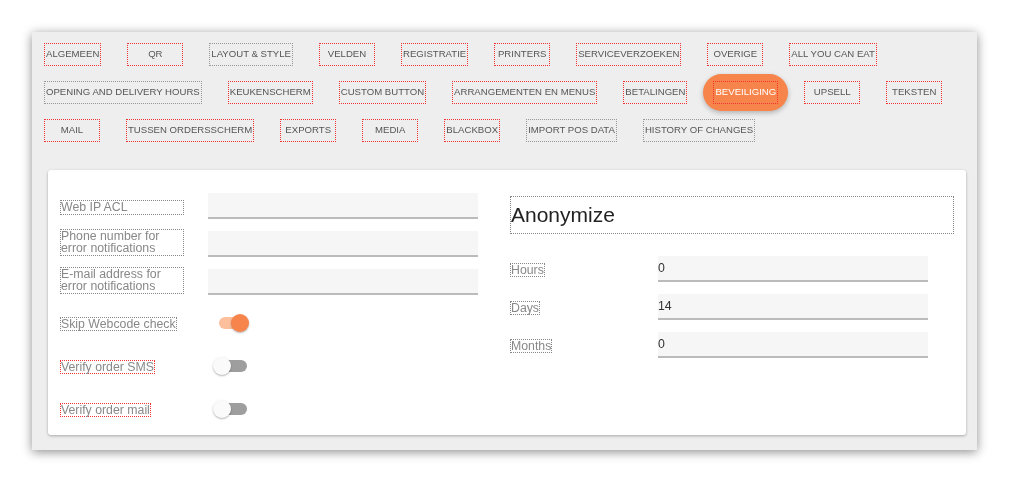 This screenshot has width=1009, height=483. Describe the element at coordinates (655, 92) in the screenshot. I see `tab: BETALINGEN` at that location.